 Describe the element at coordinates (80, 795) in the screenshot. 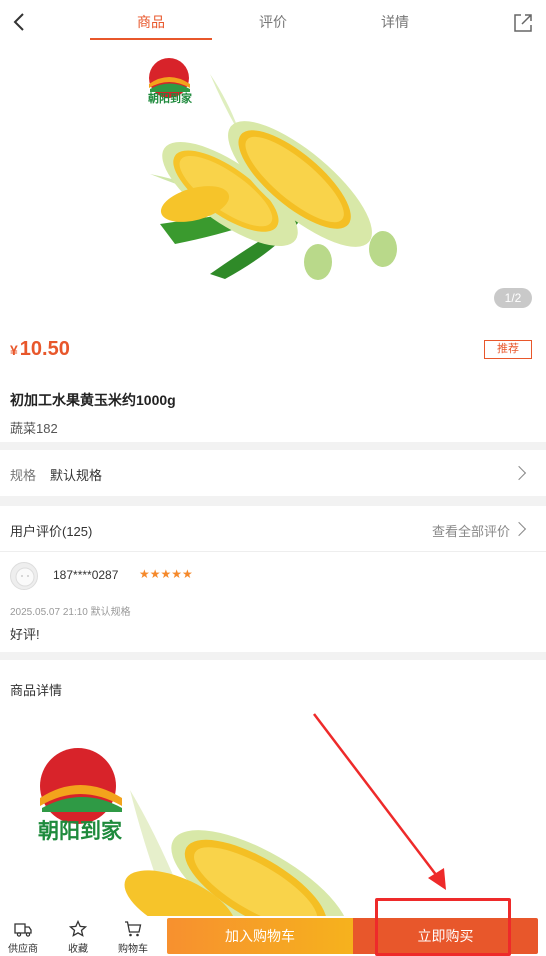

I see `detail-brand-logo: 朝阳到家` at that location.